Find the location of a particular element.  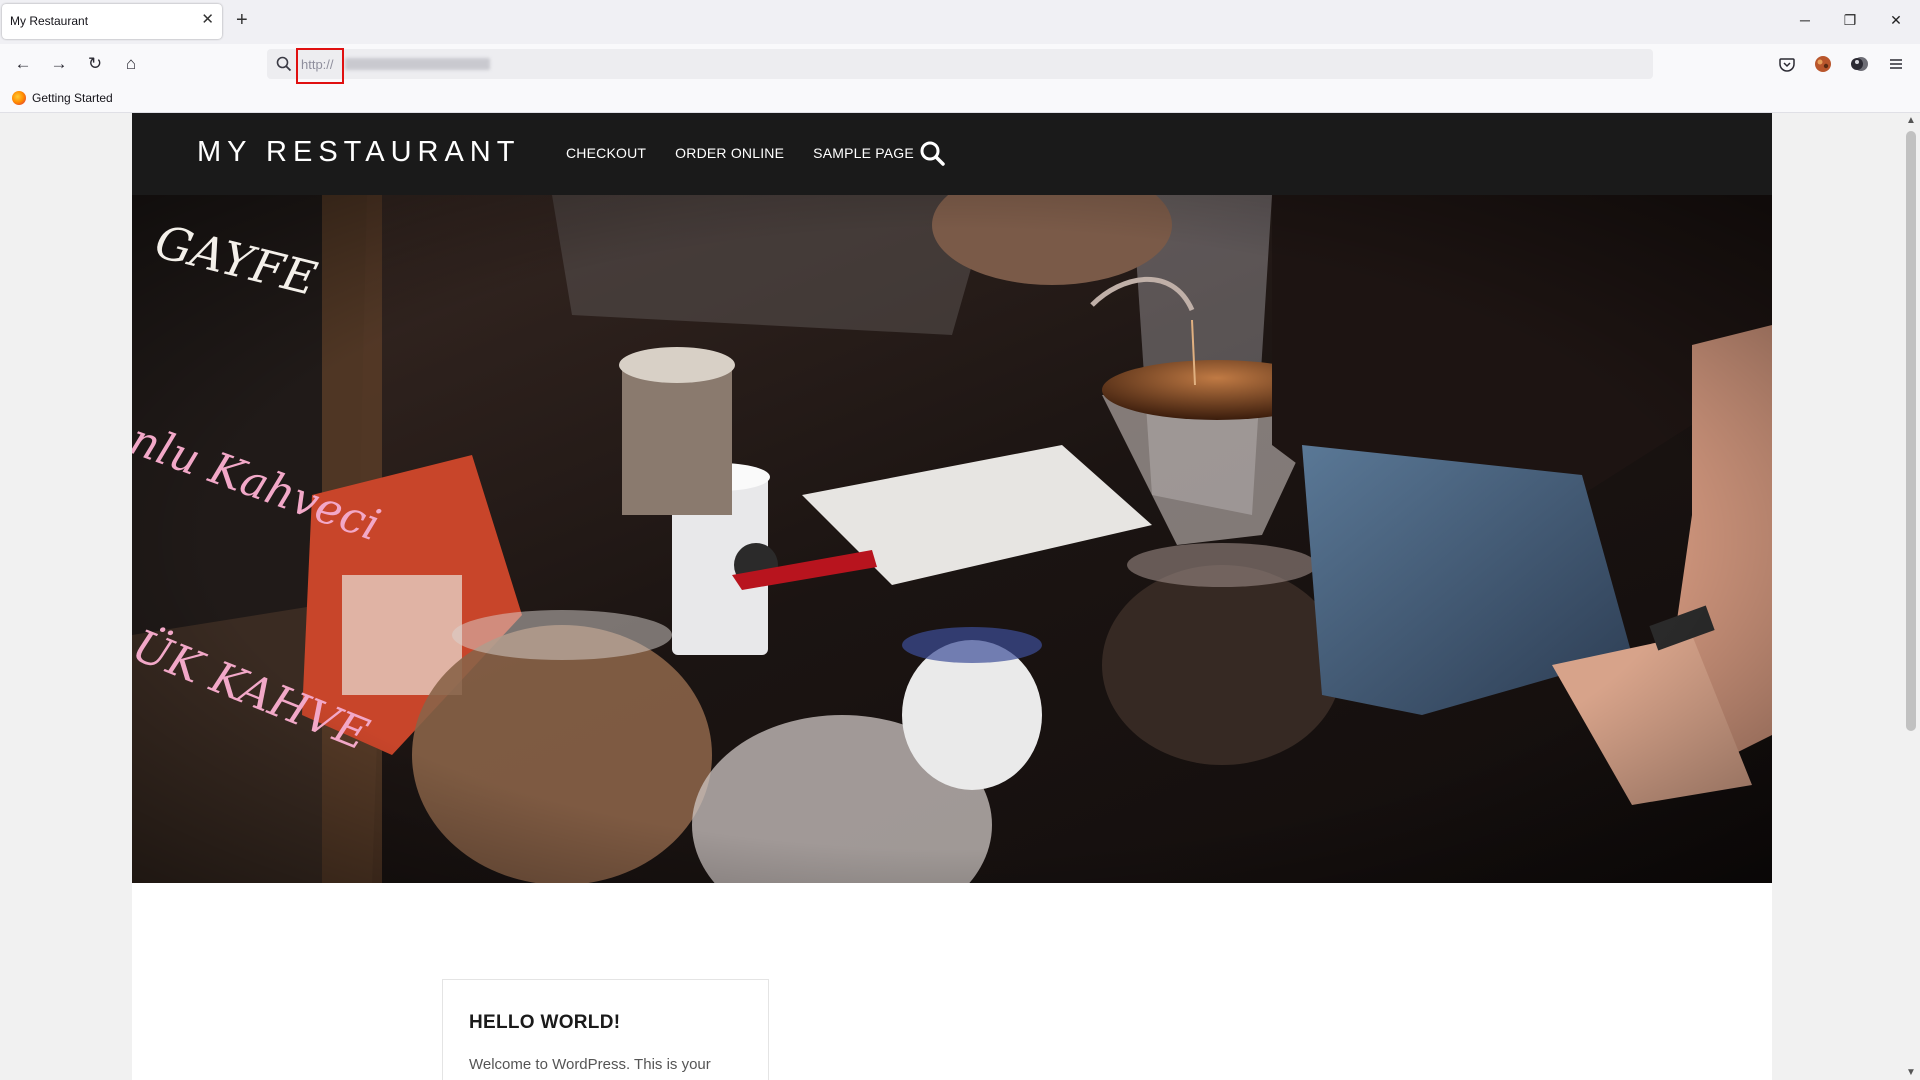

menu-item-order-online: ORDER ONLINE is located at coordinates (729, 153).